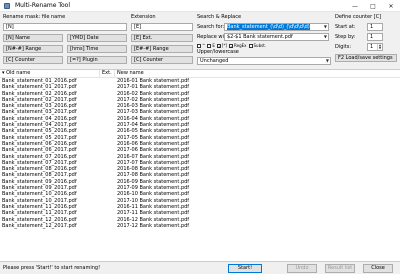 Image resolution: width=400 pixels, height=274 pixels. I want to click on time-placeholder-button: [hms] Time, so click(97, 49).